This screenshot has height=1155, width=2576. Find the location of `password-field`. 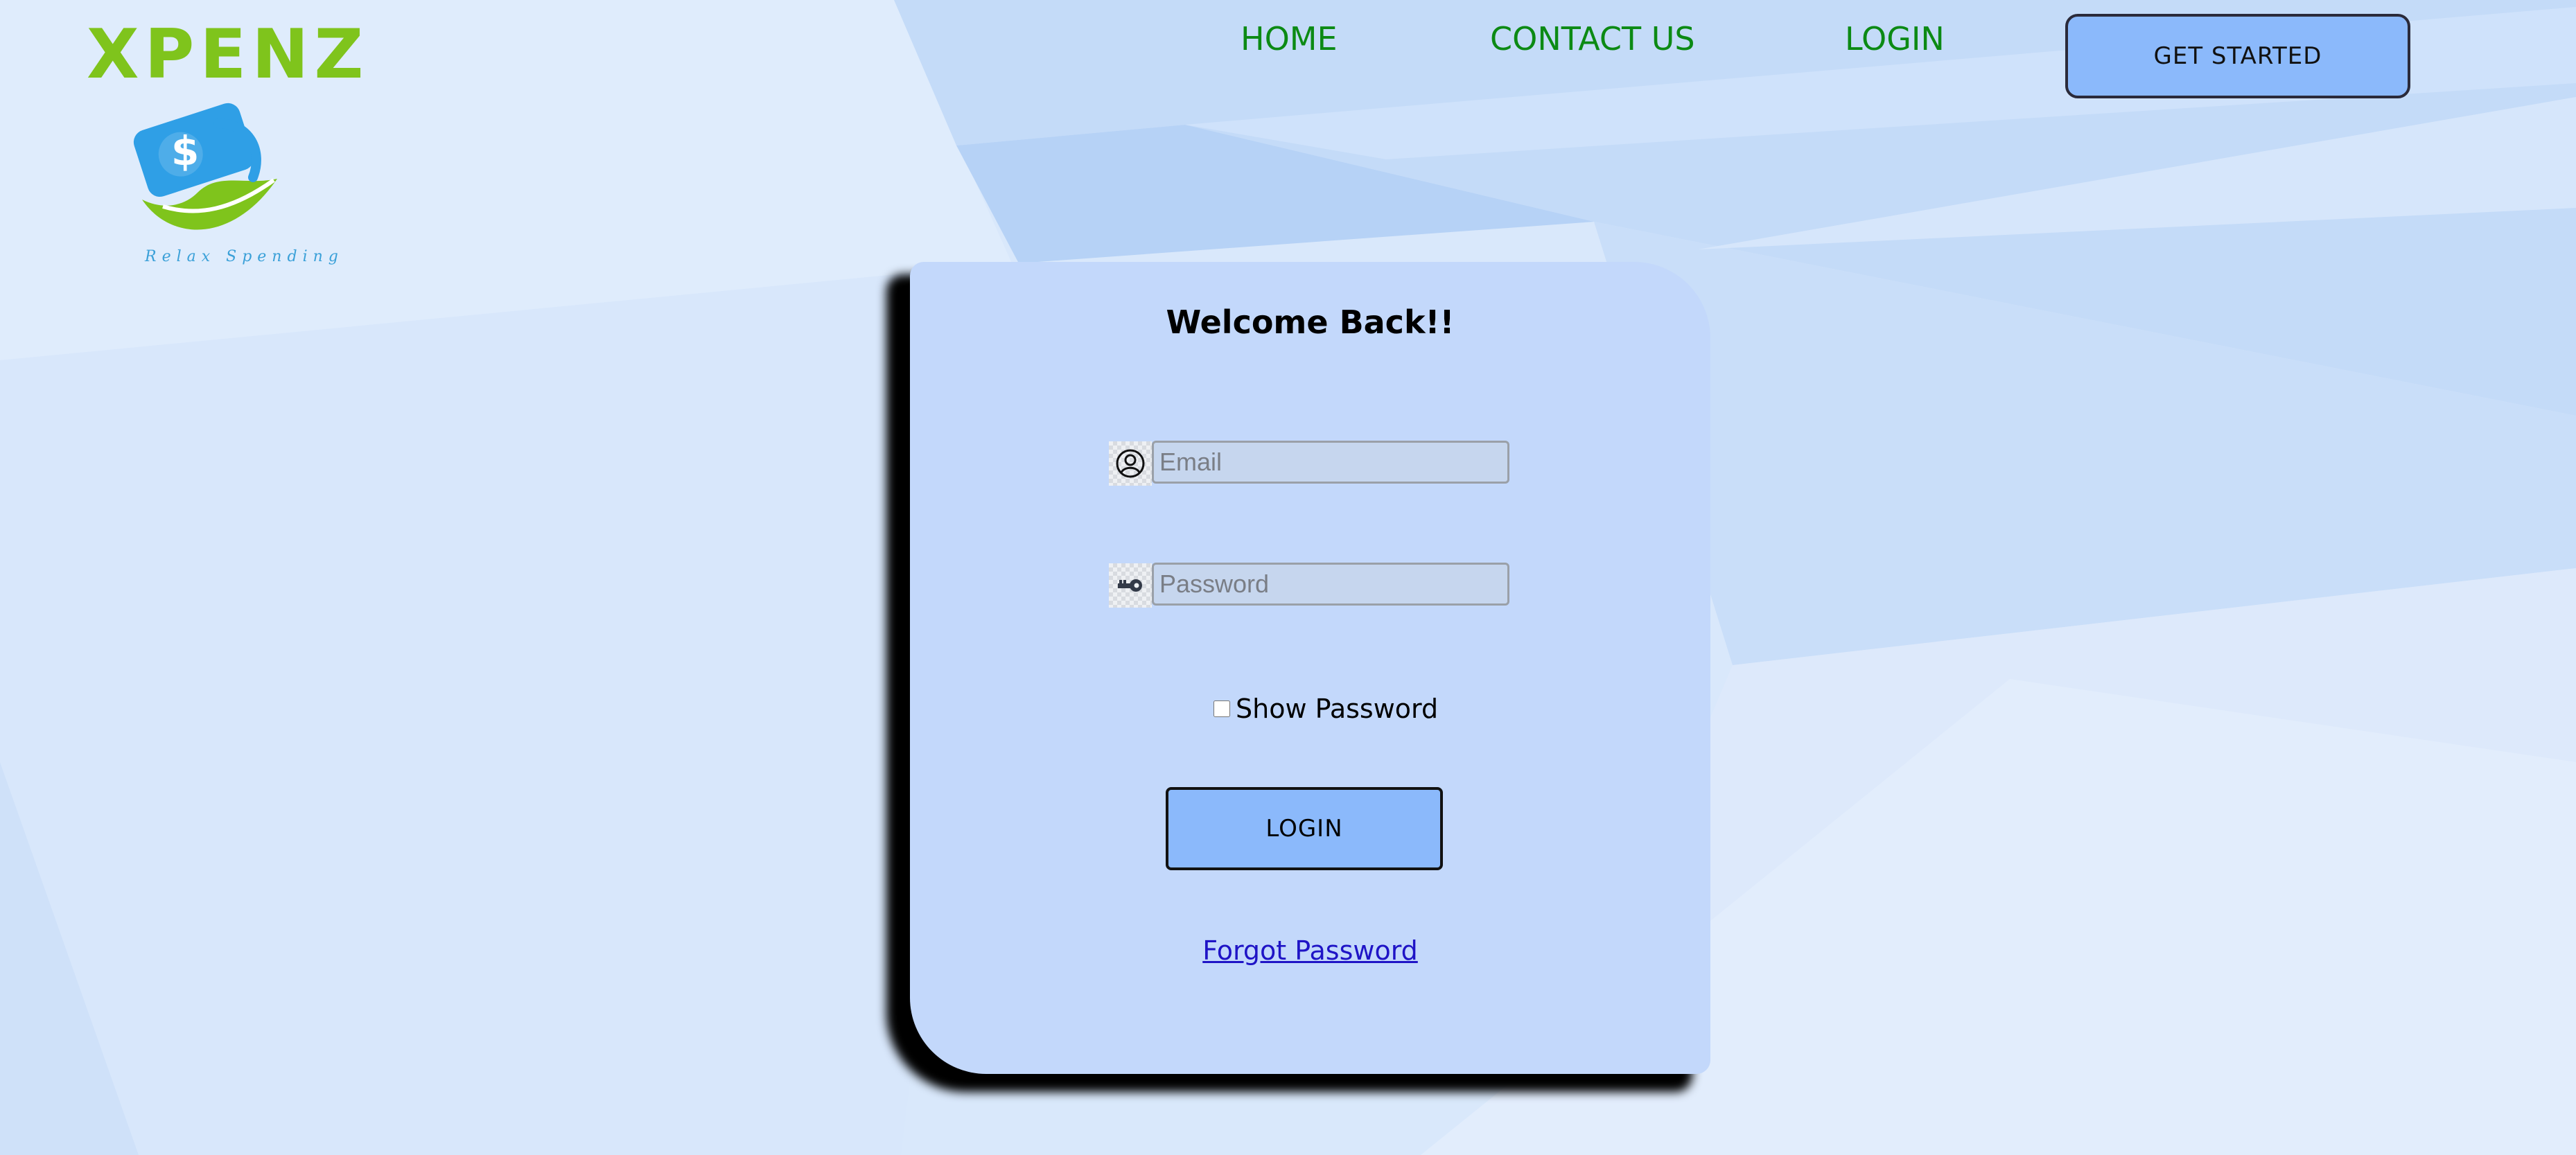

password-field is located at coordinates (1330, 584).